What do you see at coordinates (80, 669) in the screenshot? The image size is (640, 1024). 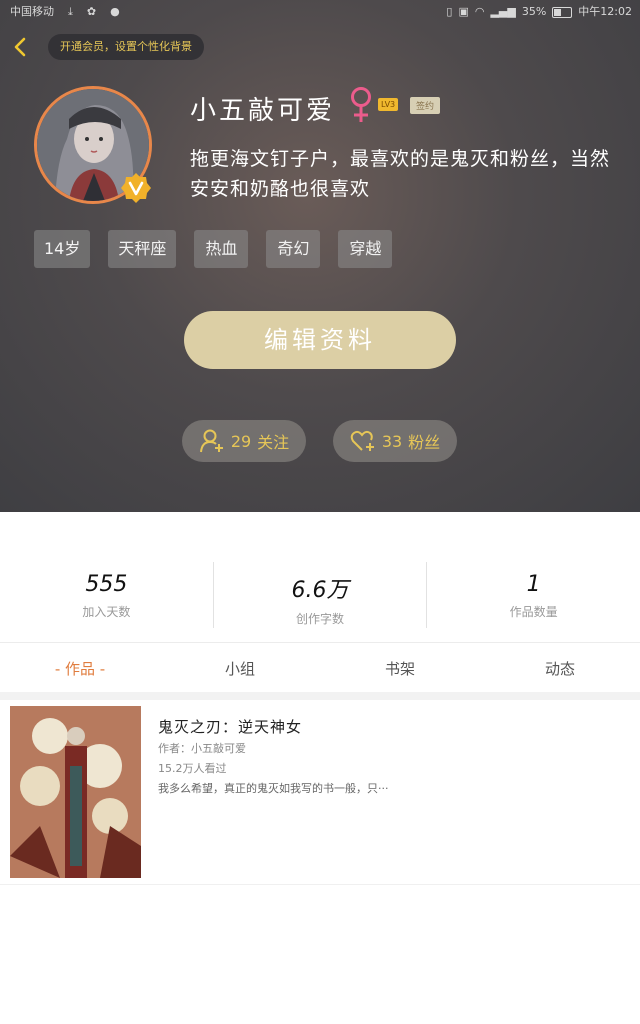 I see `tab-works: - 作品 -` at bounding box center [80, 669].